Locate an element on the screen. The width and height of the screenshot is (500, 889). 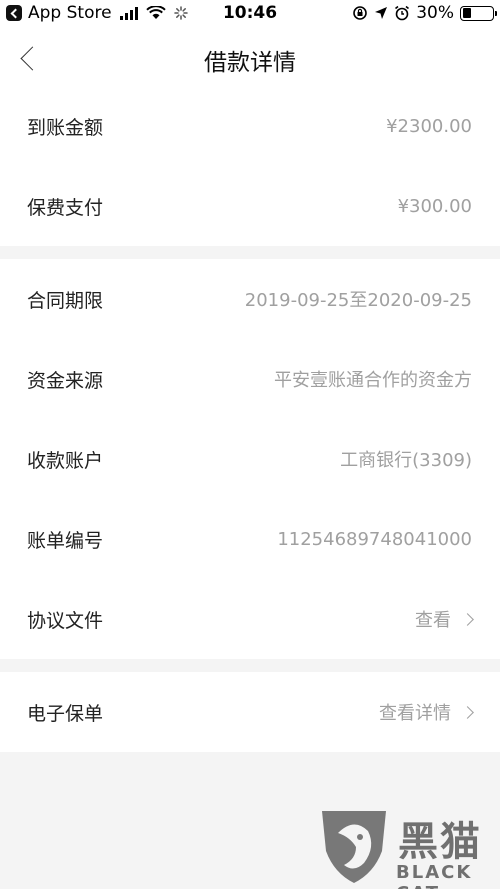
row-label: 到账金额 is located at coordinates (65, 127).